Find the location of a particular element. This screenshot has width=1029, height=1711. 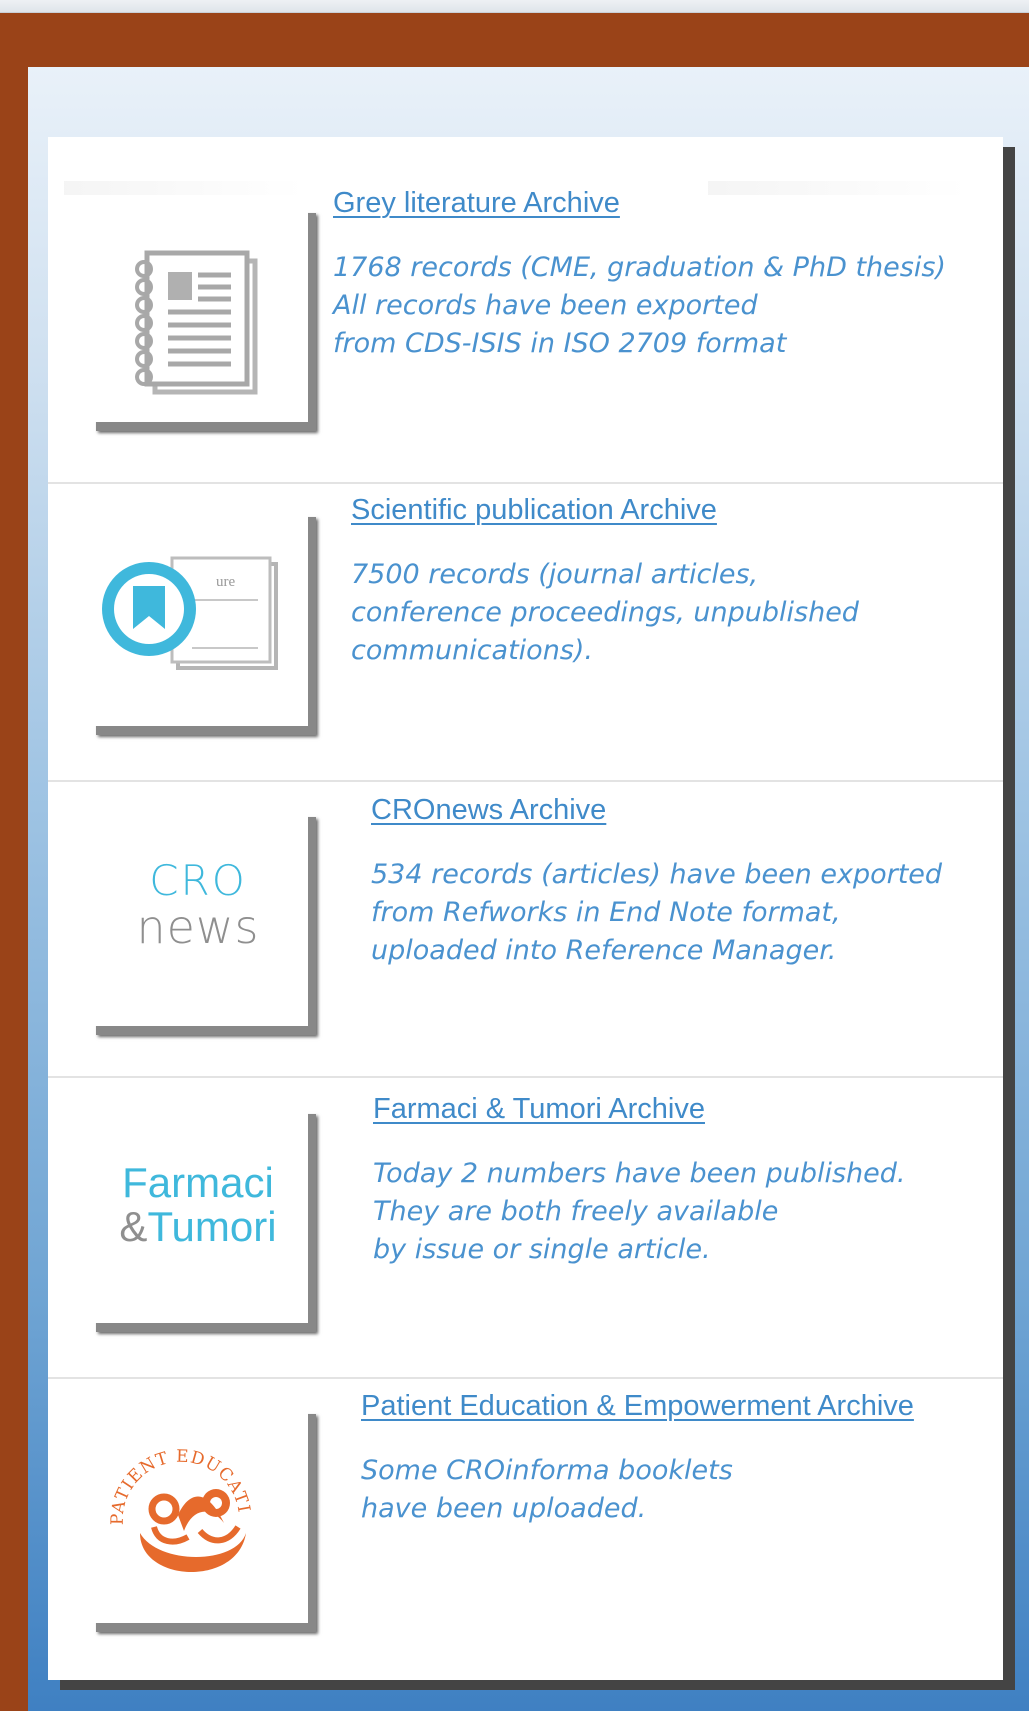

archive-thumbnail is located at coordinates (198, 313).